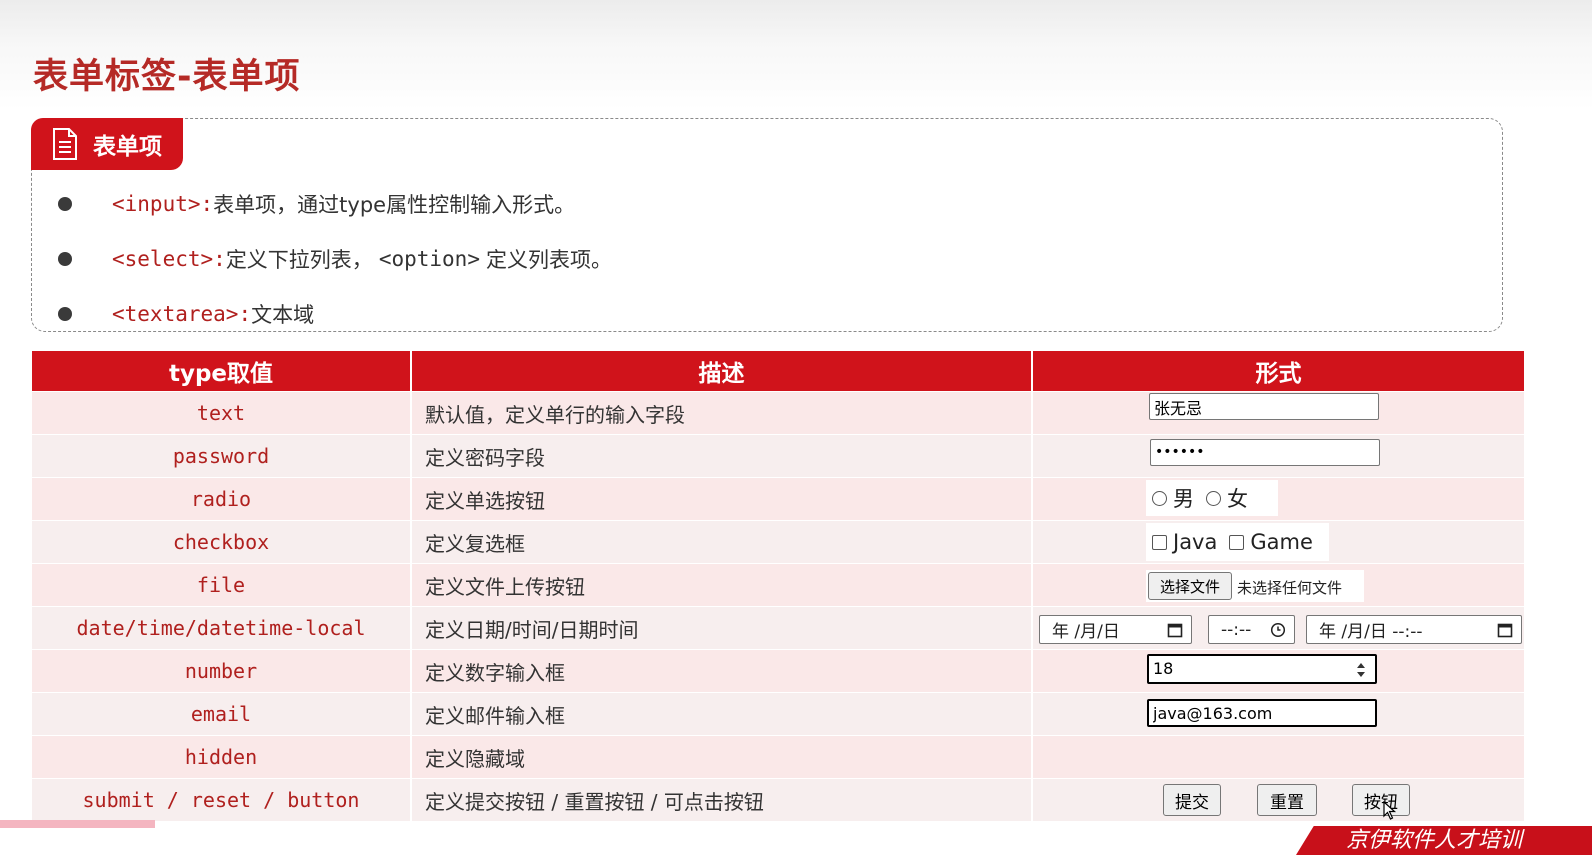 The width and height of the screenshot is (1592, 855). I want to click on form-cell: 男 女, so click(1278, 499).